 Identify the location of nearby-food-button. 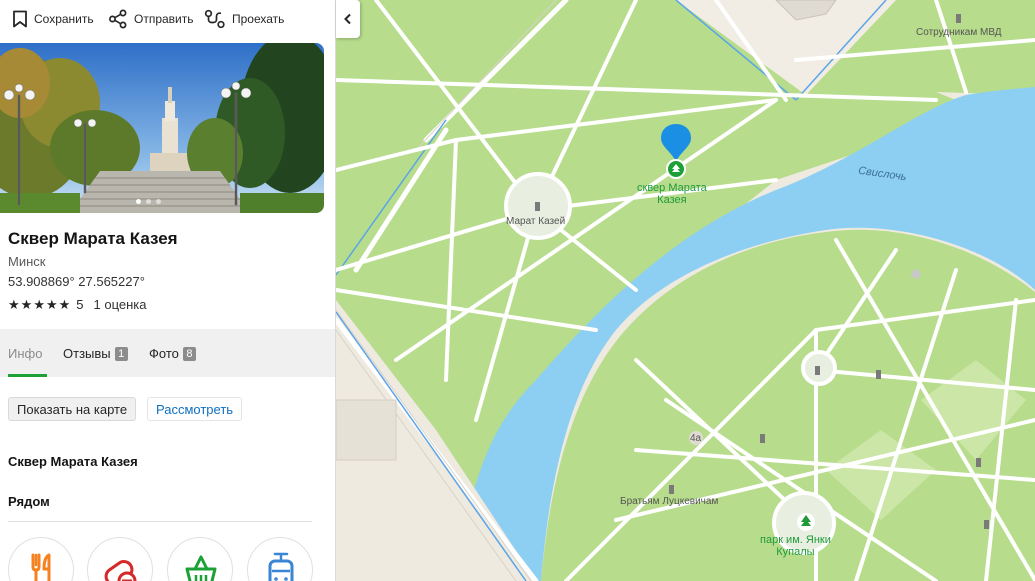
(41, 559).